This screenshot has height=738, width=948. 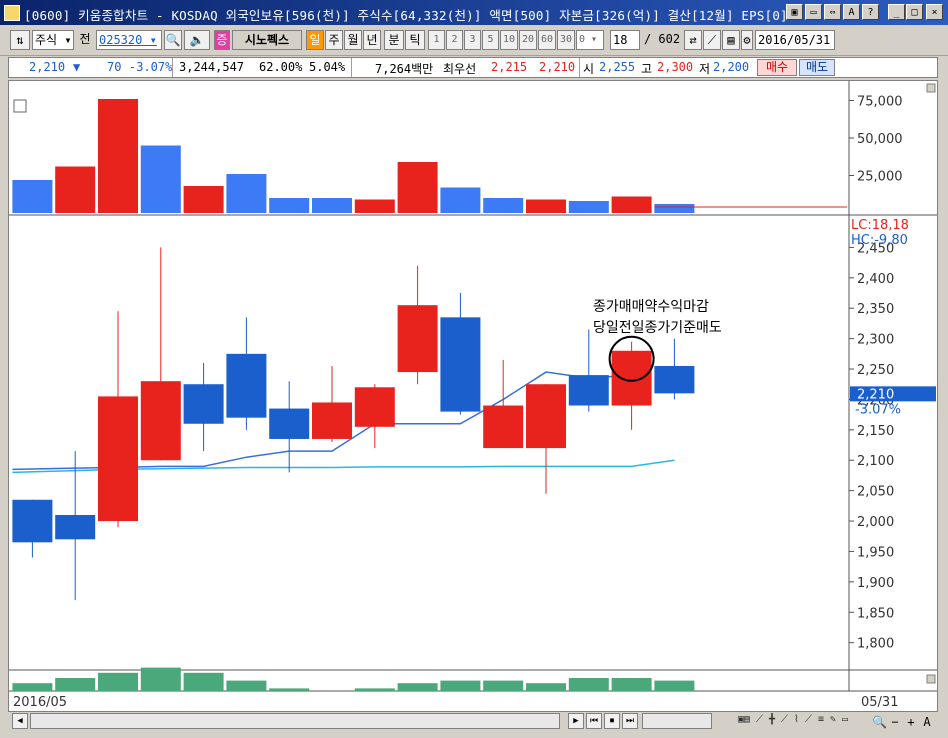 I want to click on hc-label: HC:-9,80, so click(x=879, y=240).